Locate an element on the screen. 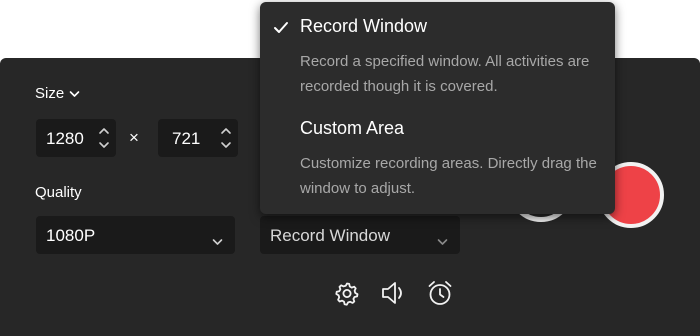  height-stepper-arrows-icon is located at coordinates (226, 138).